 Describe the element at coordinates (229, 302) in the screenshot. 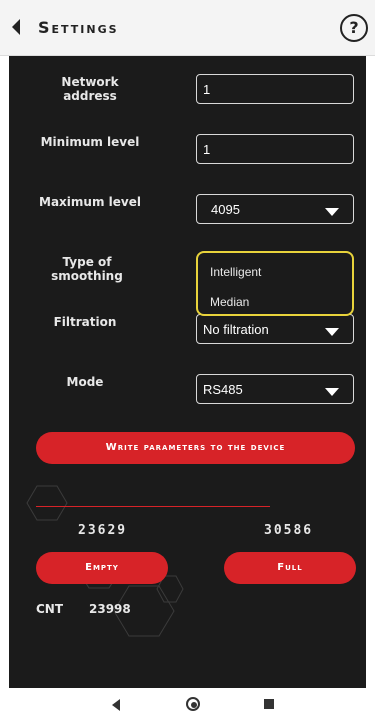

I see `smoothing-option-median: Median` at that location.